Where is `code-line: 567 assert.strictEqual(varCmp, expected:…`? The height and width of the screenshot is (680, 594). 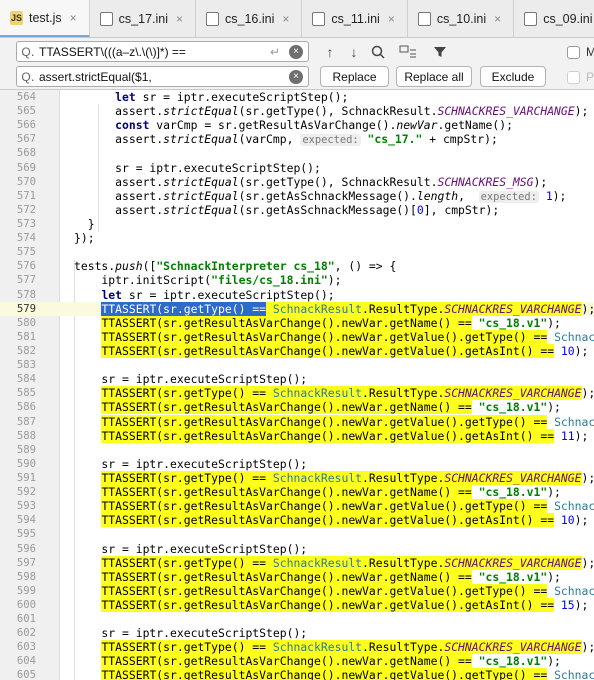
code-line: 567 assert.strictEqual(varCmp, expected:… is located at coordinates (297, 139).